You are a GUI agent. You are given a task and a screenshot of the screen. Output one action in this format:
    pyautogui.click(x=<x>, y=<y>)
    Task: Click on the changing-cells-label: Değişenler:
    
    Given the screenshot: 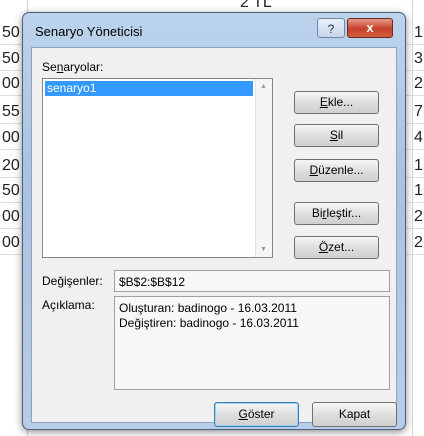 What is the action you would take?
    pyautogui.click(x=72, y=281)
    